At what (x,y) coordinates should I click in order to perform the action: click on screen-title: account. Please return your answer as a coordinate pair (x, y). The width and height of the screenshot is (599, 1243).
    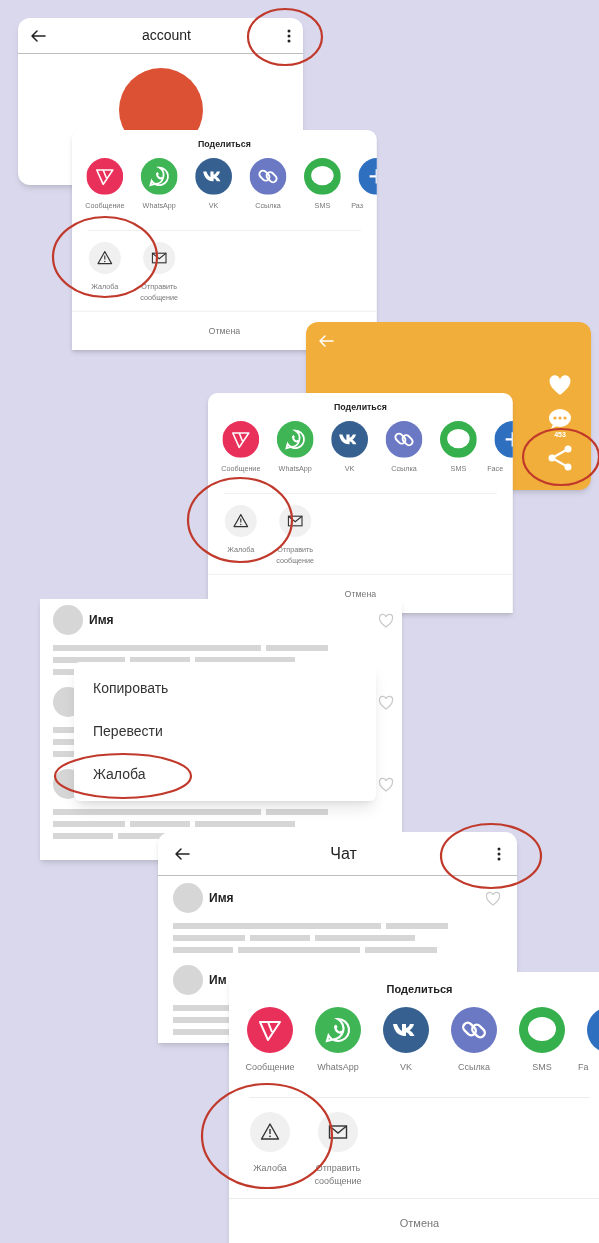
    Looking at the image, I should click on (166, 35).